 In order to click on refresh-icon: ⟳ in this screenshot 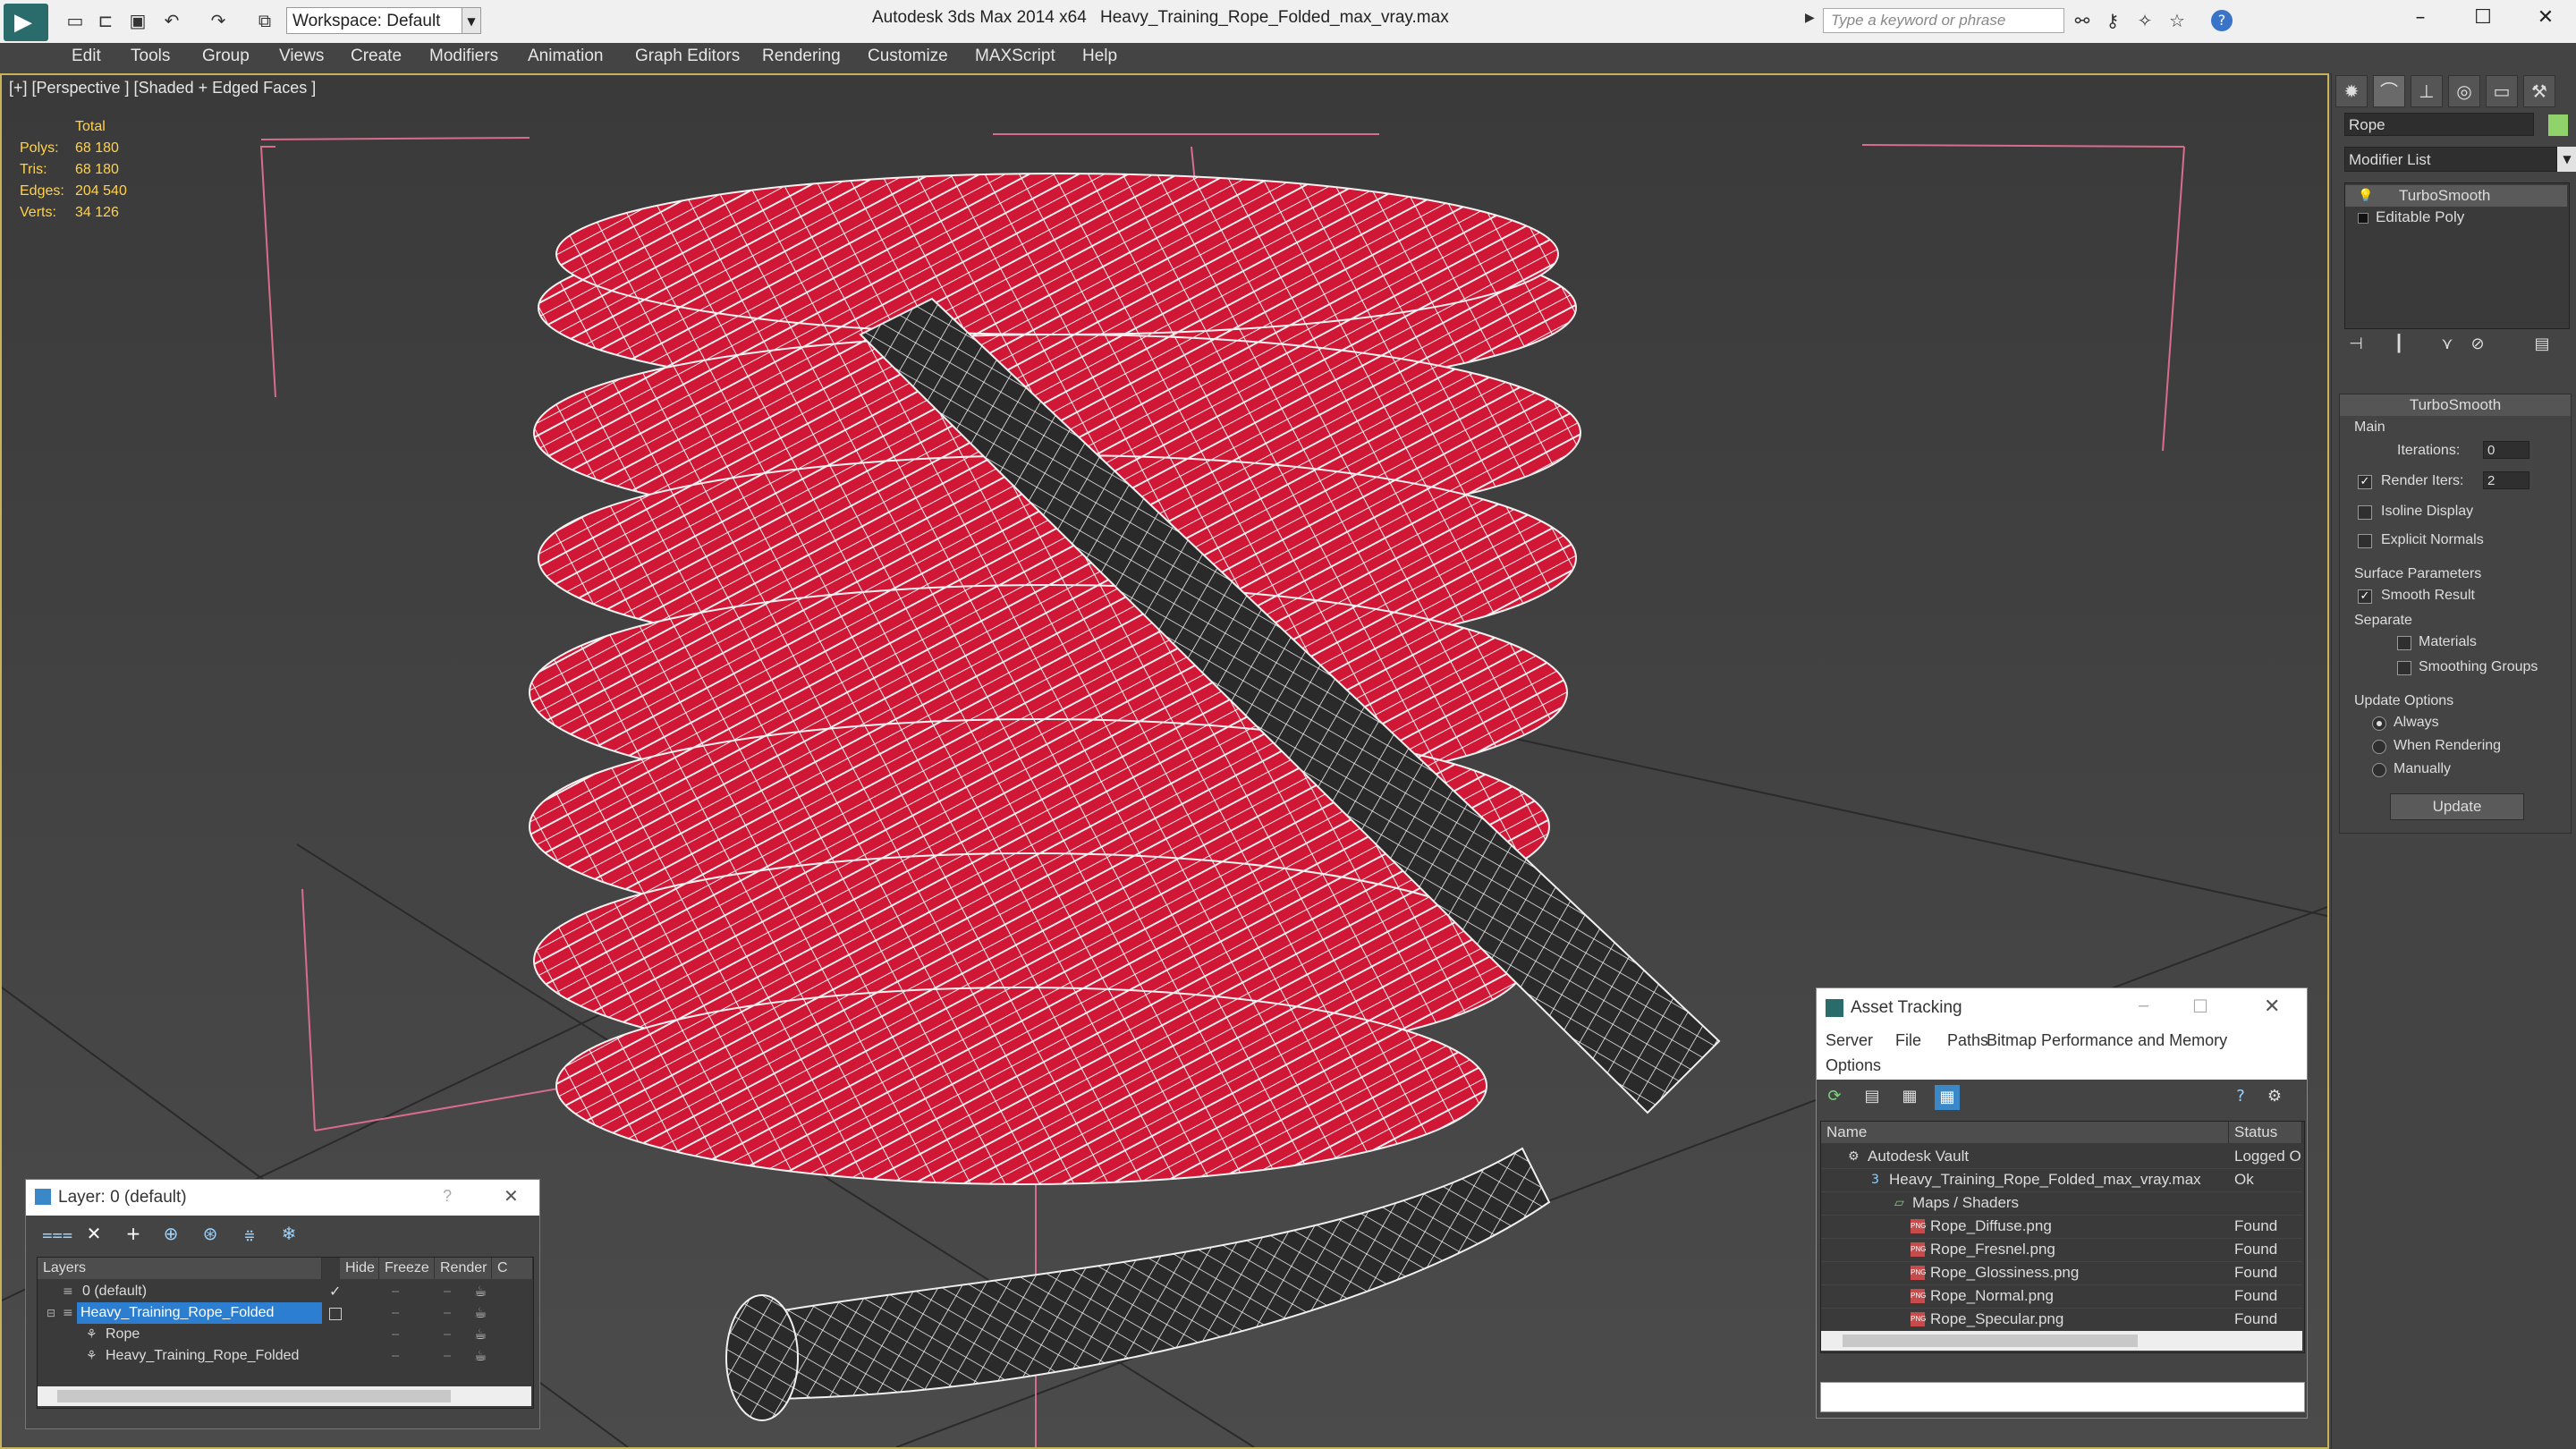, I will do `click(1834, 1097)`.